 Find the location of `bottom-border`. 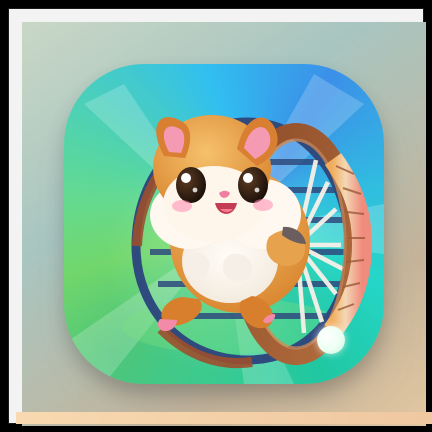

bottom-border is located at coordinates (224, 418).